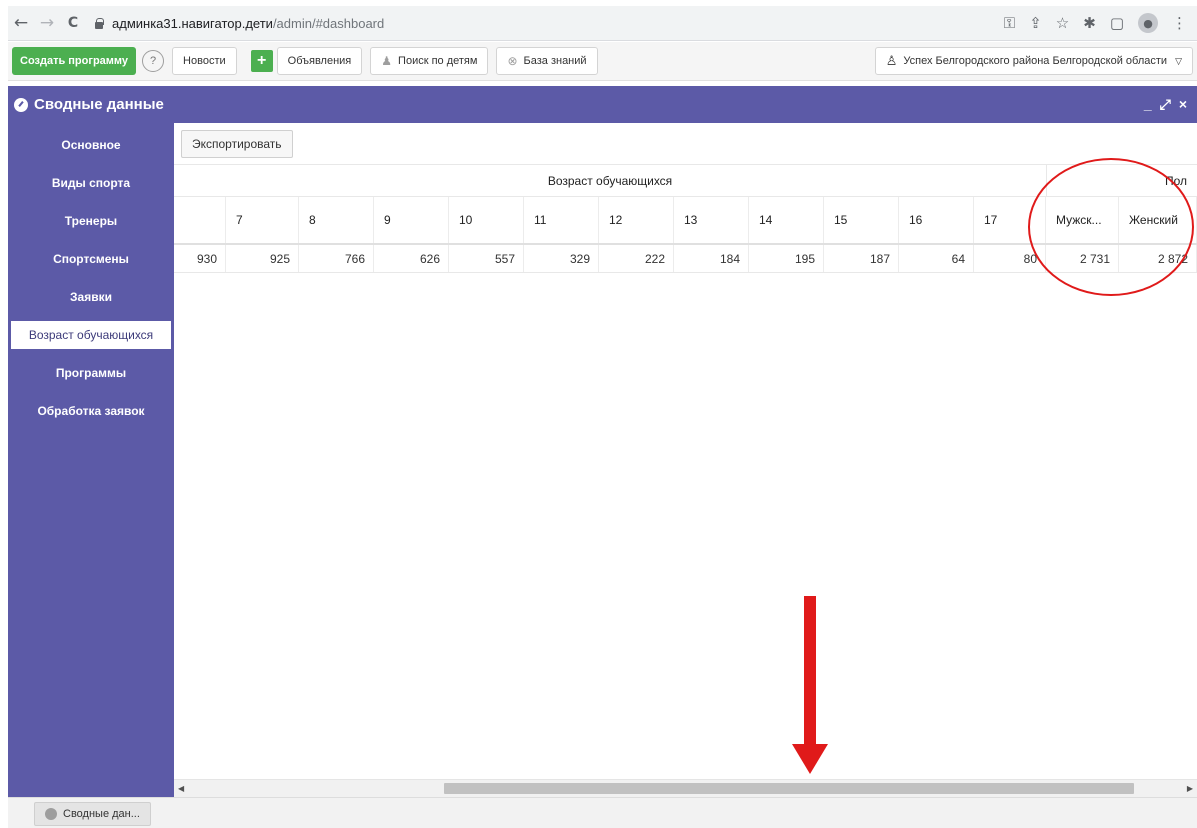  I want to click on lifebuoy-icon: ⊗, so click(512, 61).